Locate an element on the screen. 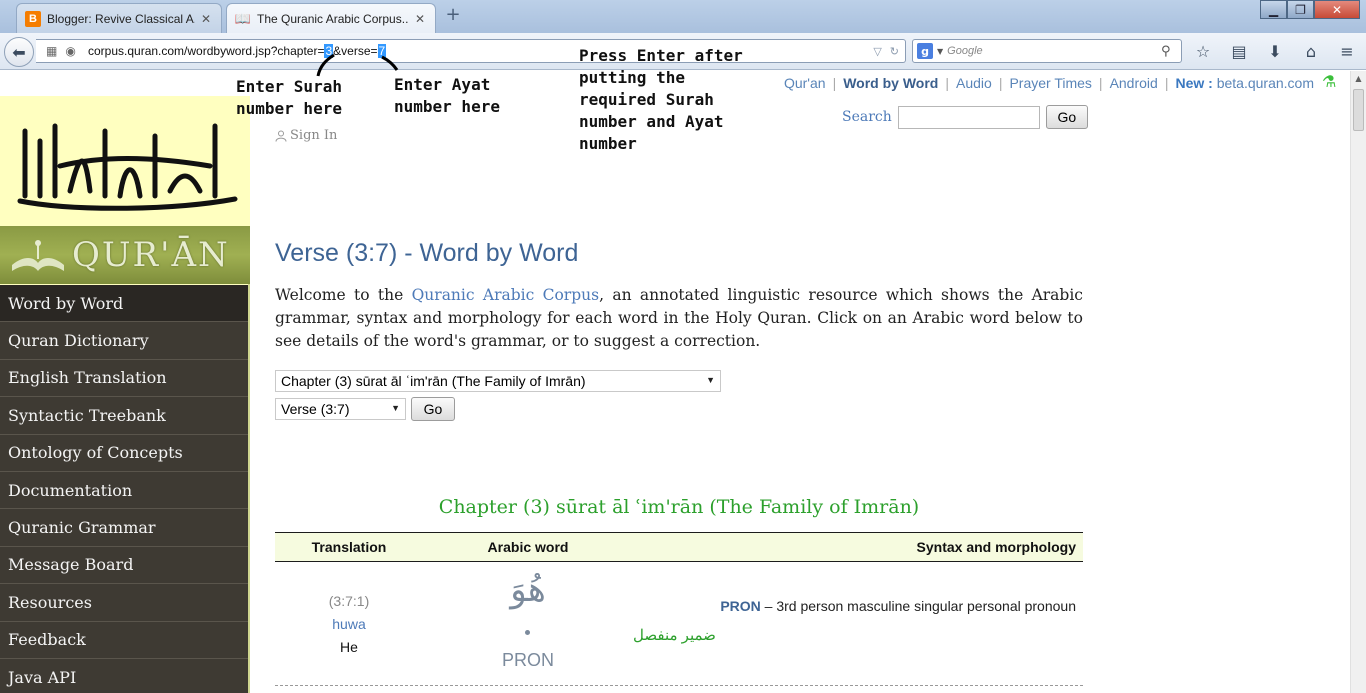 The image size is (1366, 693). transliteration: huwa is located at coordinates (349, 624).